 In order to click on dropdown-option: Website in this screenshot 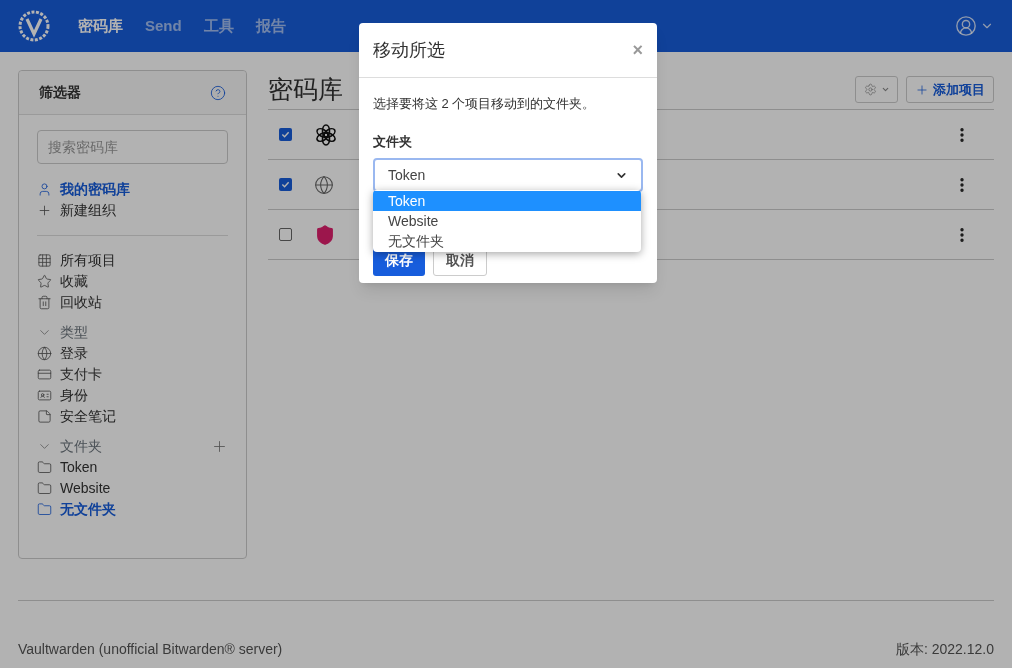, I will do `click(507, 221)`.